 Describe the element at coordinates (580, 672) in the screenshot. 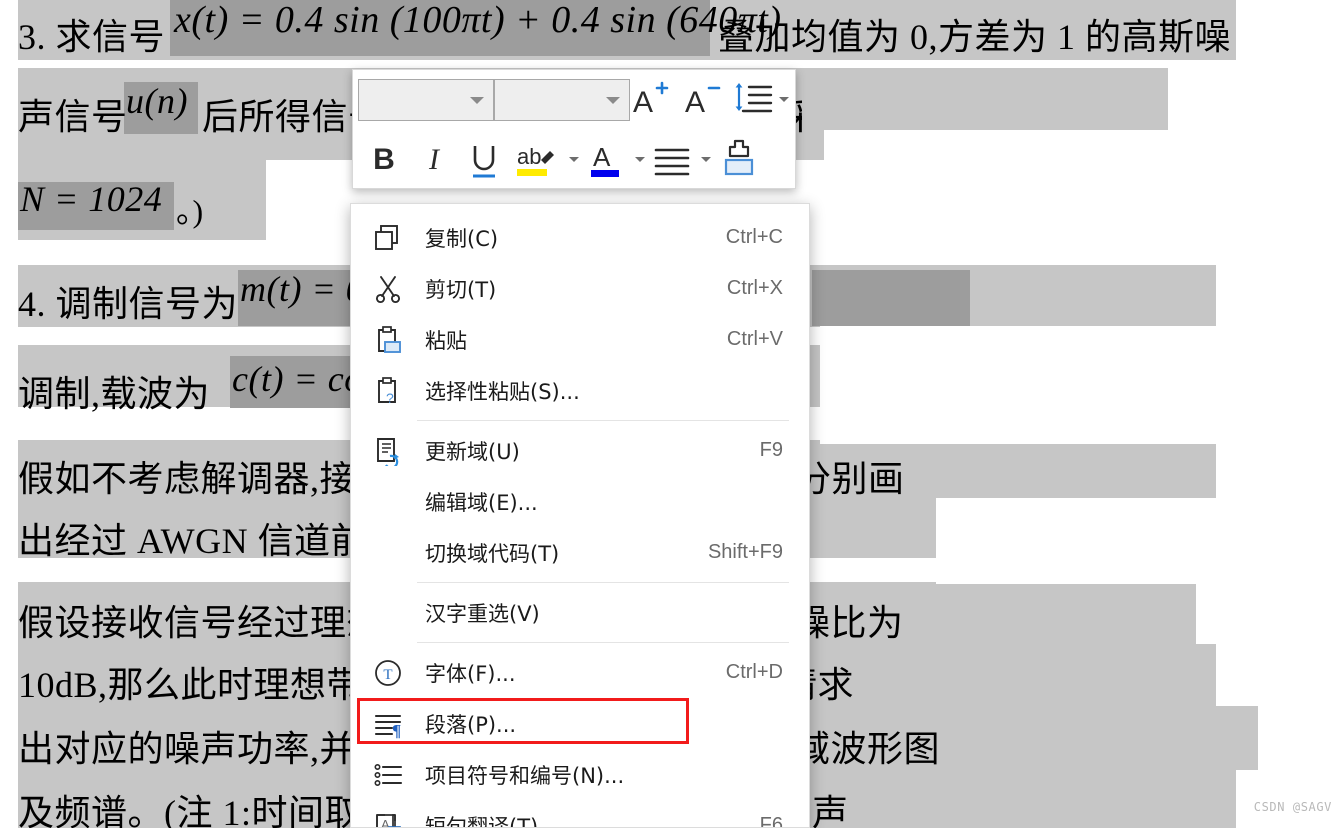

I see `menu-item-font: T 字体(F)... Ctrl+D` at that location.